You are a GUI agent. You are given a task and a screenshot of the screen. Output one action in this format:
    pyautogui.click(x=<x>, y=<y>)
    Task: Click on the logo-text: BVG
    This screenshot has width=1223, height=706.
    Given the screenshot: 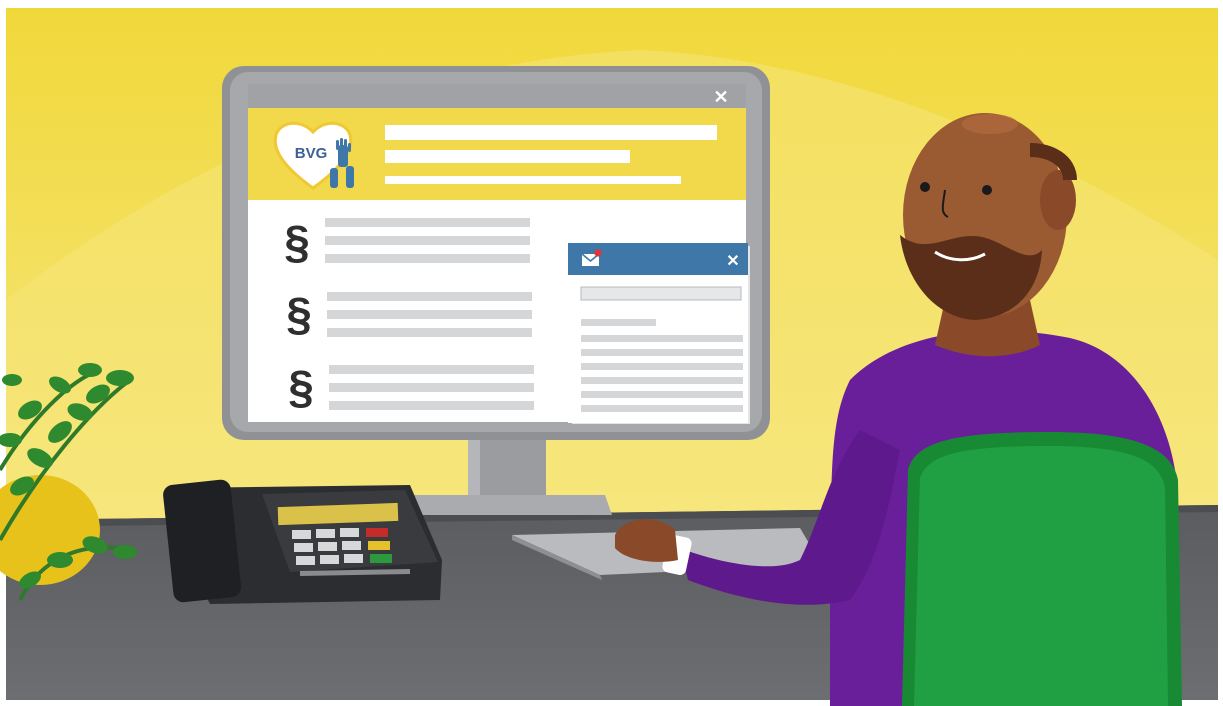 What is the action you would take?
    pyautogui.click(x=311, y=153)
    